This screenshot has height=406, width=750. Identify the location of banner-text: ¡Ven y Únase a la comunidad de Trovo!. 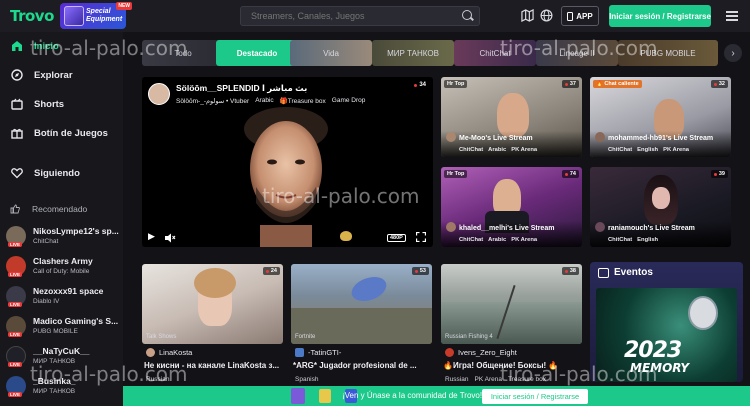
(412, 395).